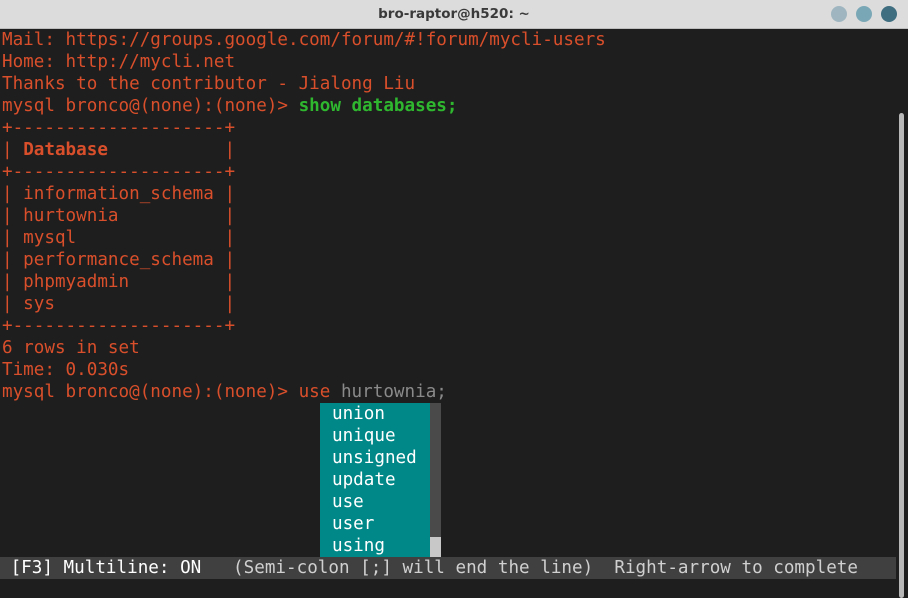 The height and width of the screenshot is (598, 908). I want to click on completion-scrollbar, so click(435, 480).